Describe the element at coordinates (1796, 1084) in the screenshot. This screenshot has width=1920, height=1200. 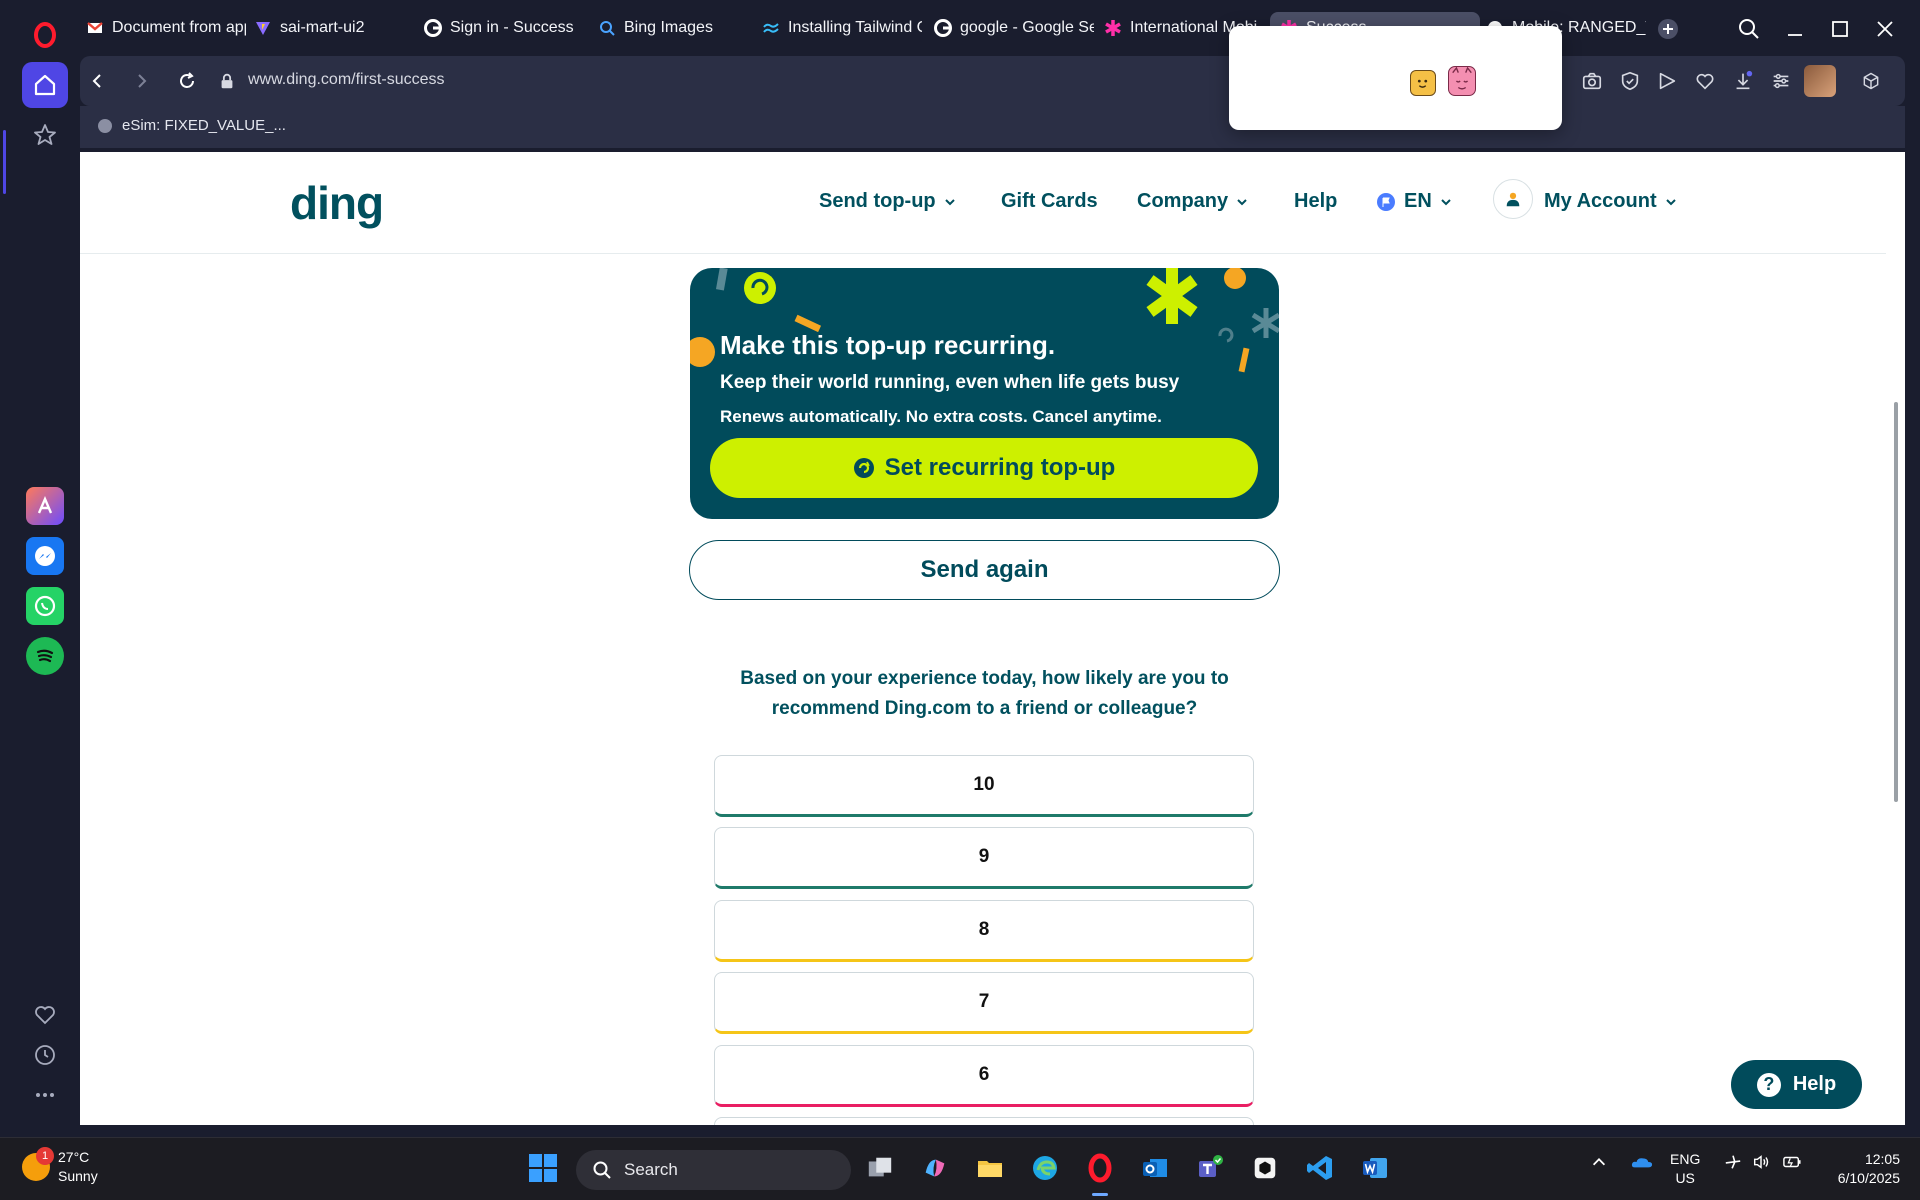
I see `help-chat-button: ? Help` at that location.